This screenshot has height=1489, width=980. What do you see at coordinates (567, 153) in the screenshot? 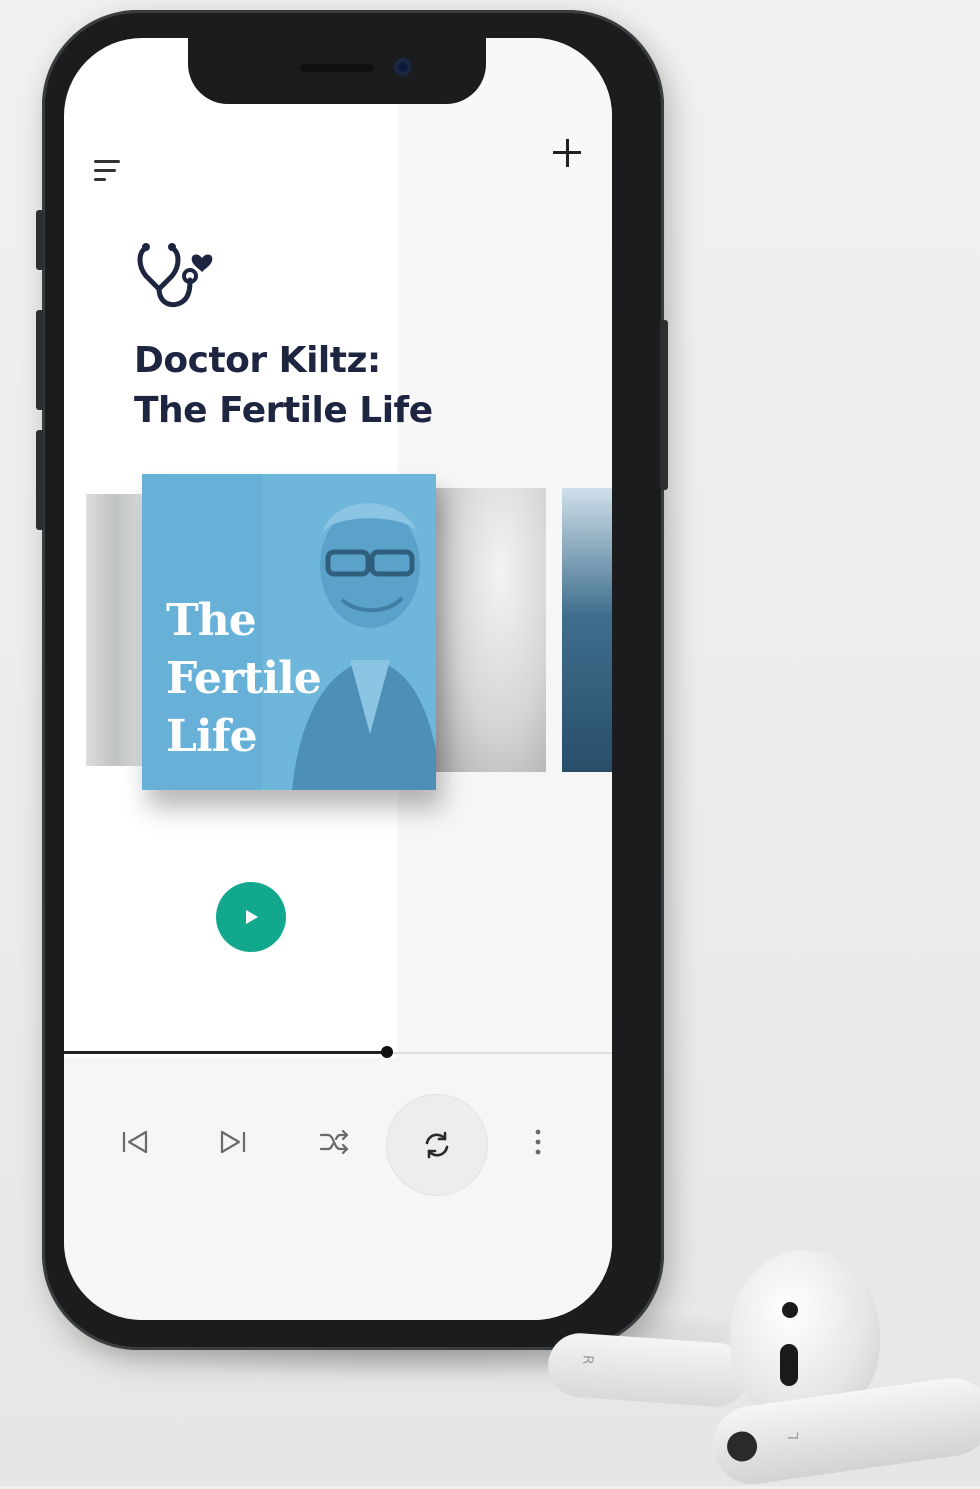
I see `plus-icon` at bounding box center [567, 153].